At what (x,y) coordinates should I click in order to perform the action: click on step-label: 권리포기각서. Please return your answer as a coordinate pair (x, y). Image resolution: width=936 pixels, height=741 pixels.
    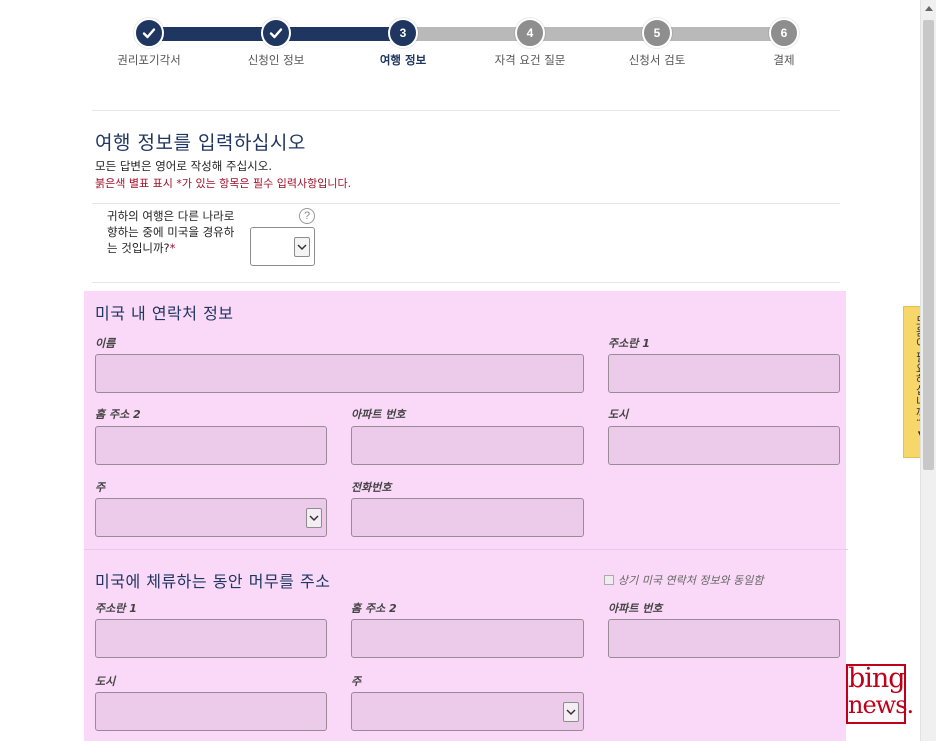
    Looking at the image, I should click on (149, 60).